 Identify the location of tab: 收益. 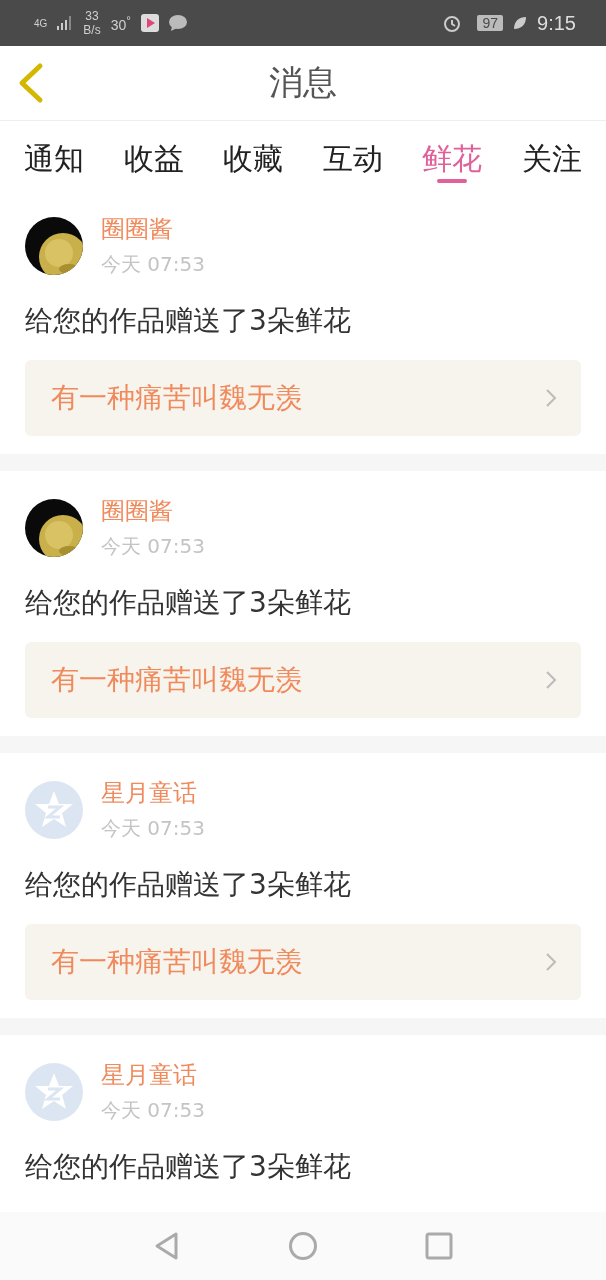
(153, 153).